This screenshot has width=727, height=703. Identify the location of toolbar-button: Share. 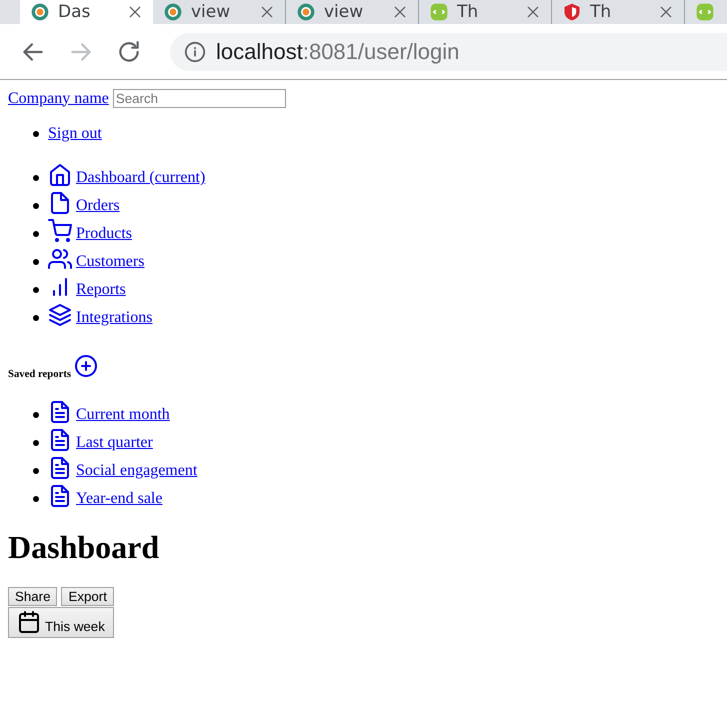
(33, 596).